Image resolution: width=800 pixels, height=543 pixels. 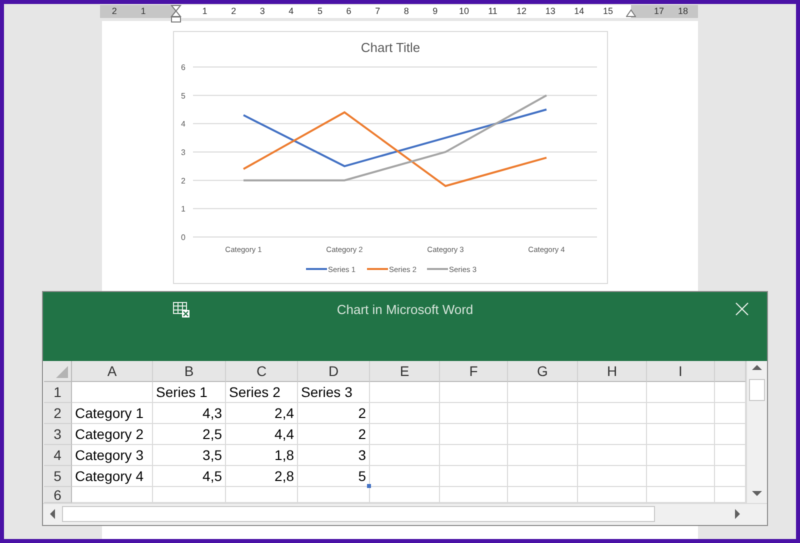 I want to click on ruler-number: 3, so click(x=262, y=11).